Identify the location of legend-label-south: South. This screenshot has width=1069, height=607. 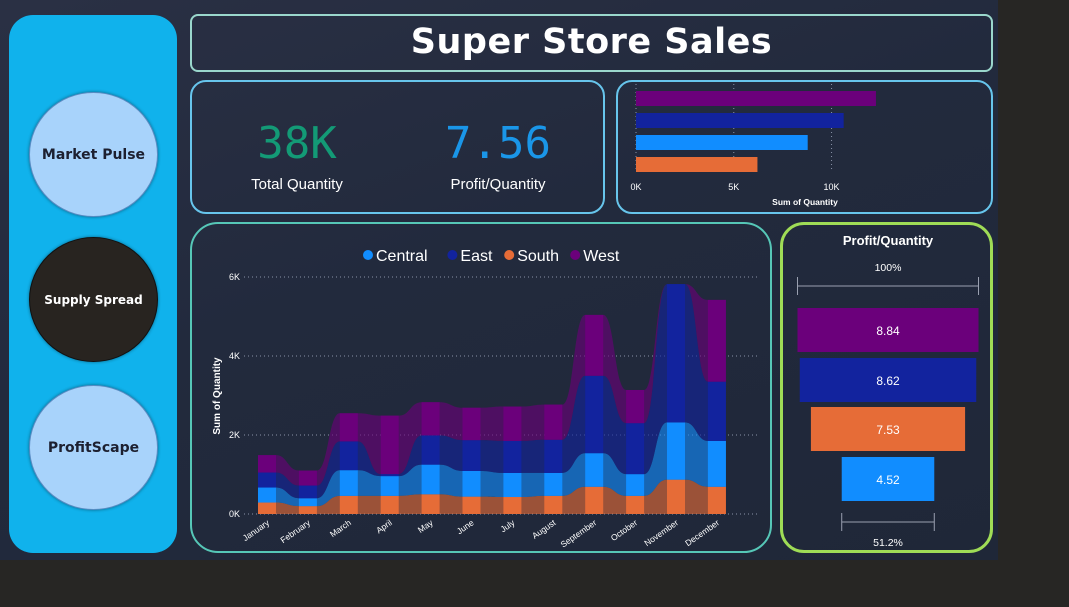
(538, 256).